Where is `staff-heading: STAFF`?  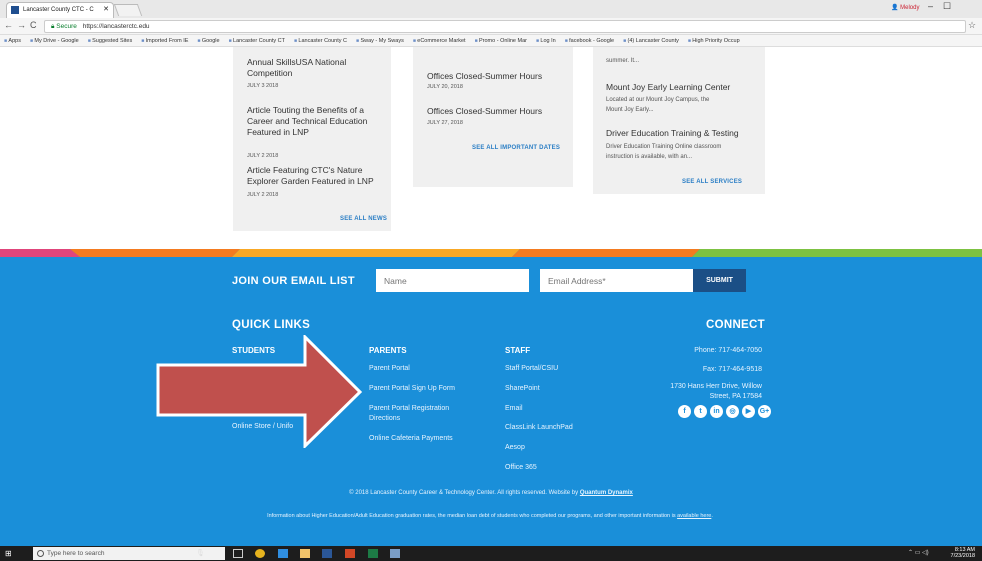
staff-heading: STAFF is located at coordinates (518, 350).